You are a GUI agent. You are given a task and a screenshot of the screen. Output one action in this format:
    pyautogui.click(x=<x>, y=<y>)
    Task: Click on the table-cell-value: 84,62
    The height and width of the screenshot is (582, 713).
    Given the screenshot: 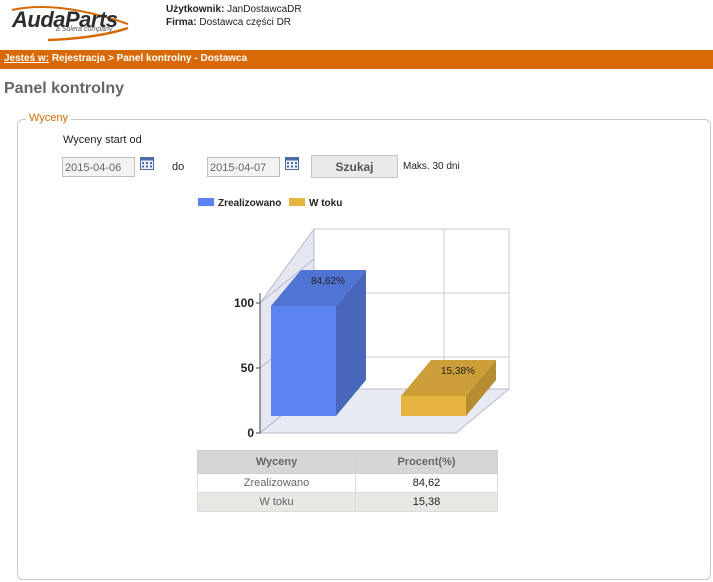 What is the action you would take?
    pyautogui.click(x=426, y=483)
    